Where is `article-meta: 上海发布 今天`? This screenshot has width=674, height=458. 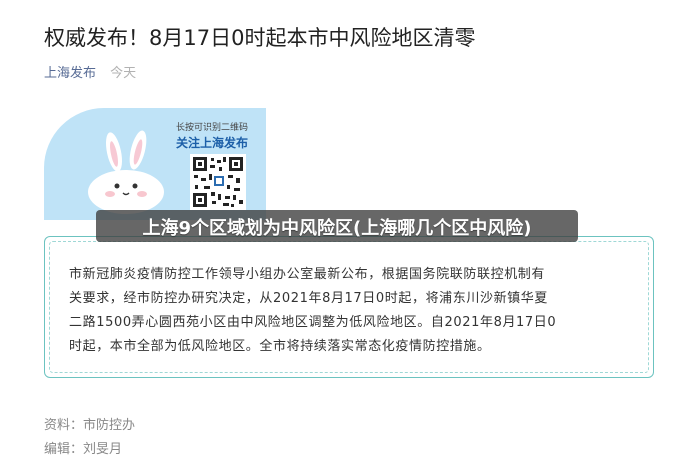
article-meta: 上海发布 今天 is located at coordinates (90, 71).